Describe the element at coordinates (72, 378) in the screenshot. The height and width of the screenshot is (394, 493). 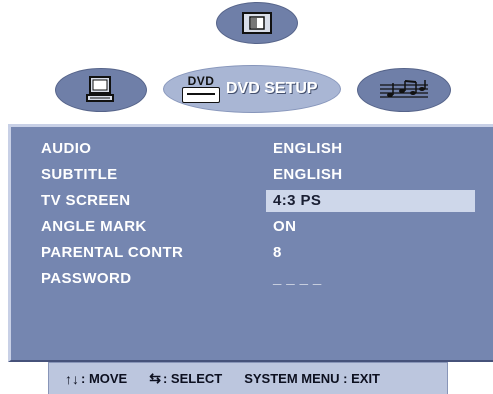
I see `up-down-arrows-icon: ↑↓` at that location.